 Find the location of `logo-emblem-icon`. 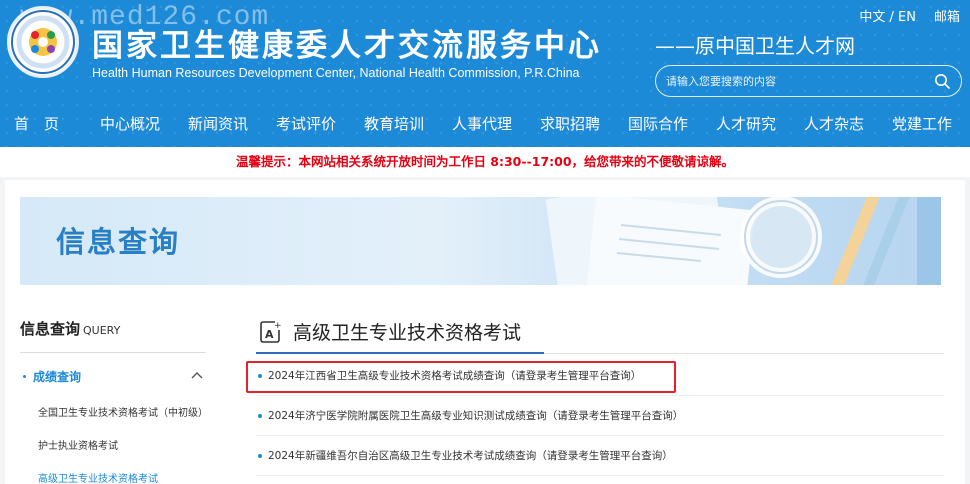

logo-emblem-icon is located at coordinates (43, 42).